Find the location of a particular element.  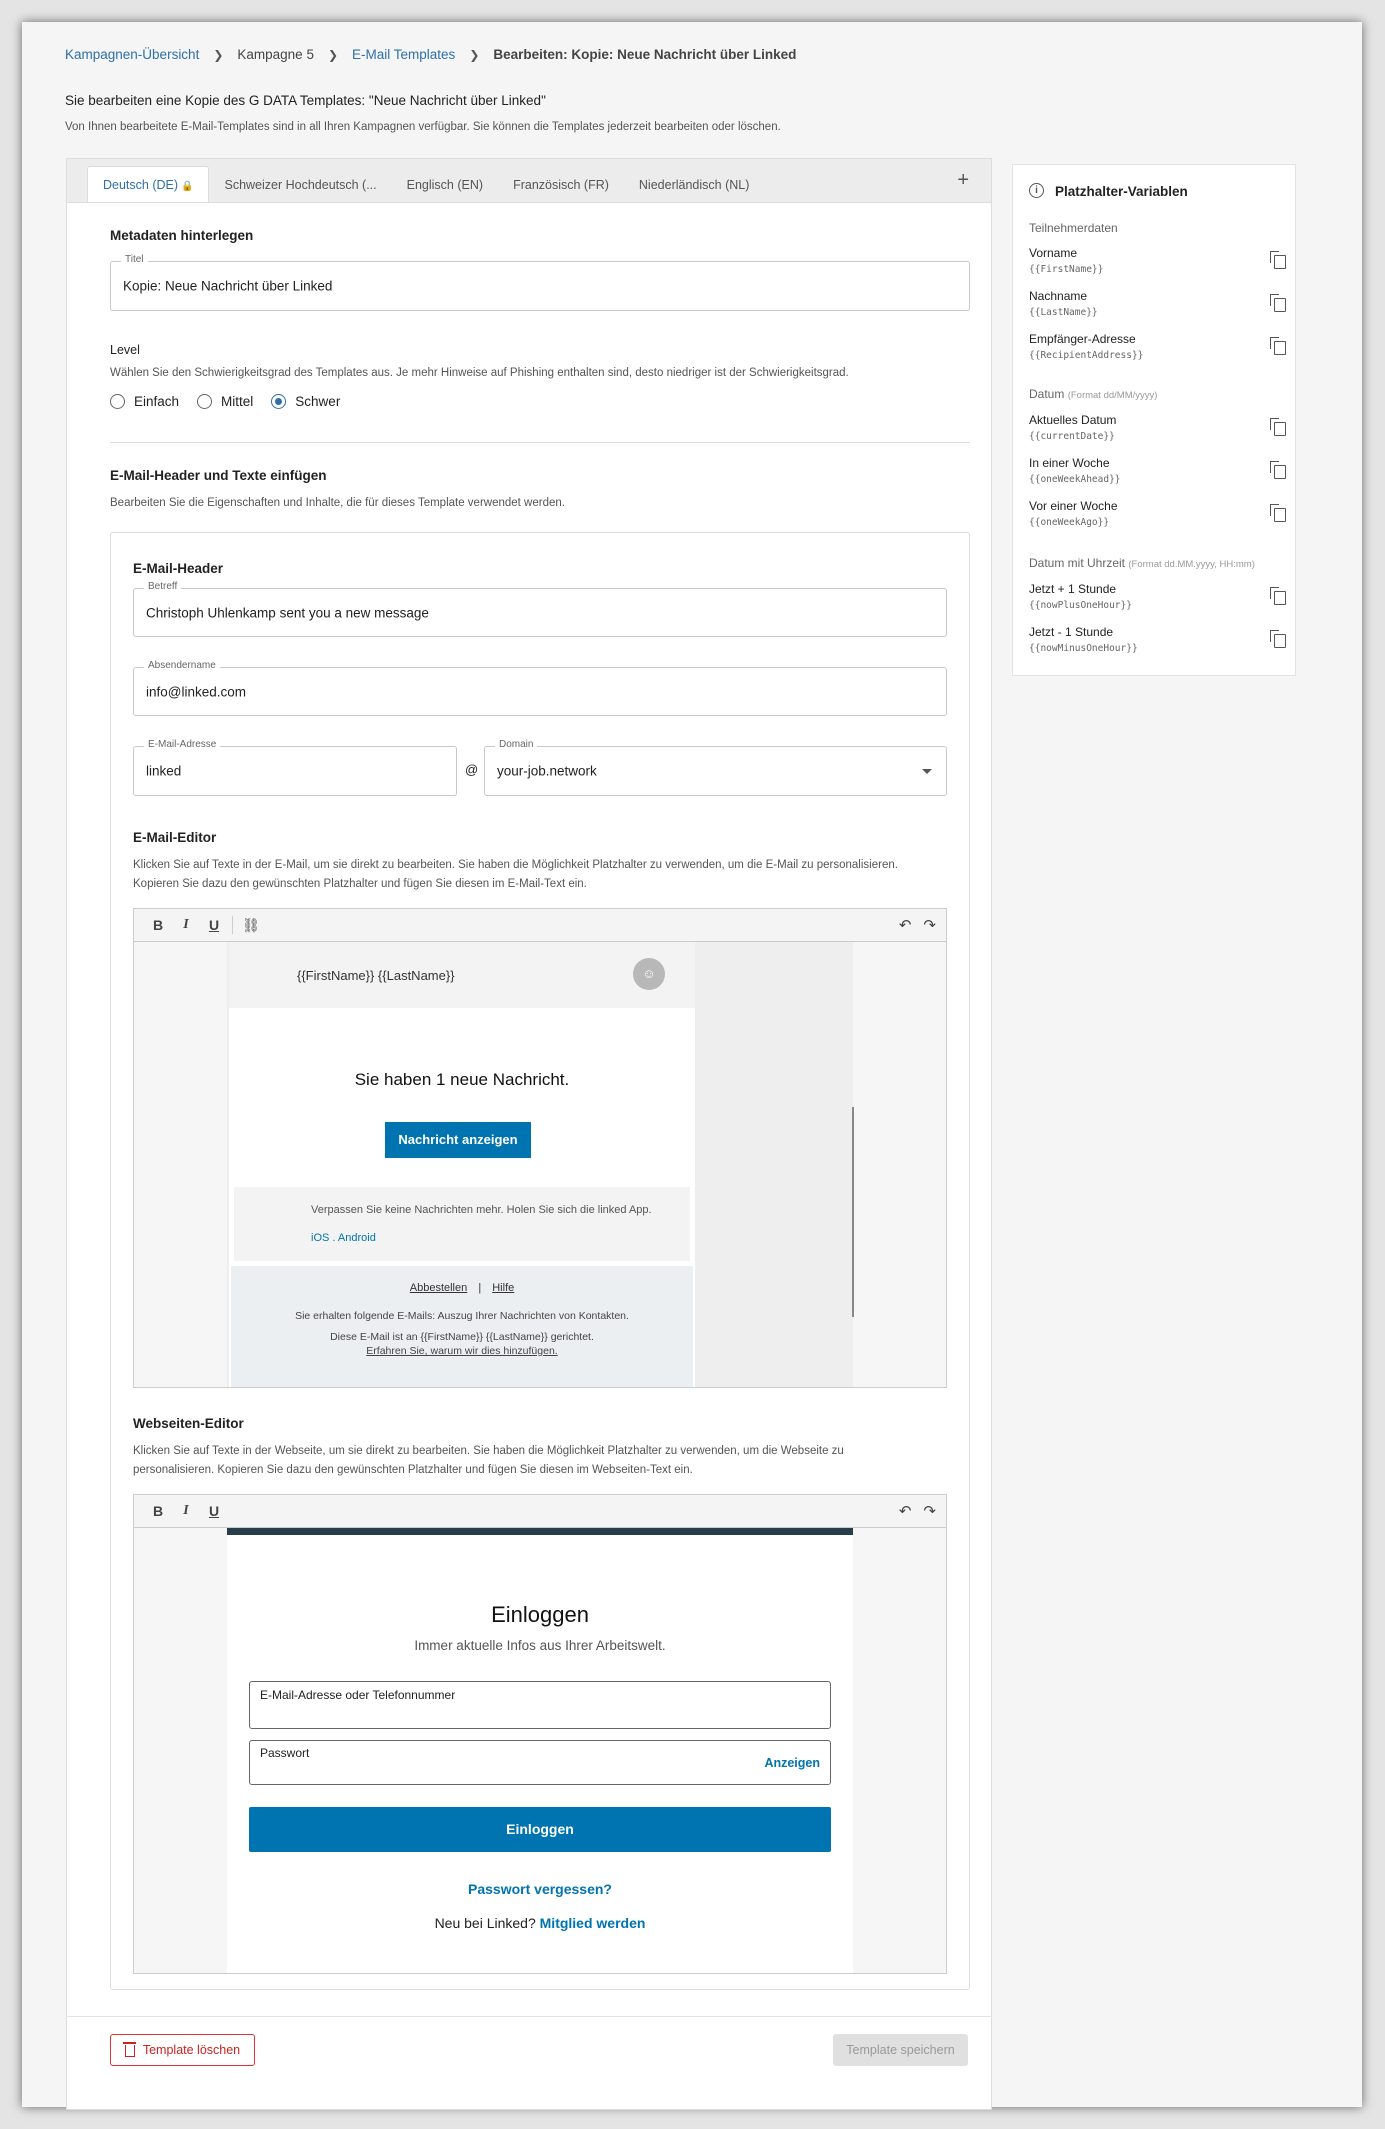

radio-mittel: Mittel is located at coordinates (225, 401).